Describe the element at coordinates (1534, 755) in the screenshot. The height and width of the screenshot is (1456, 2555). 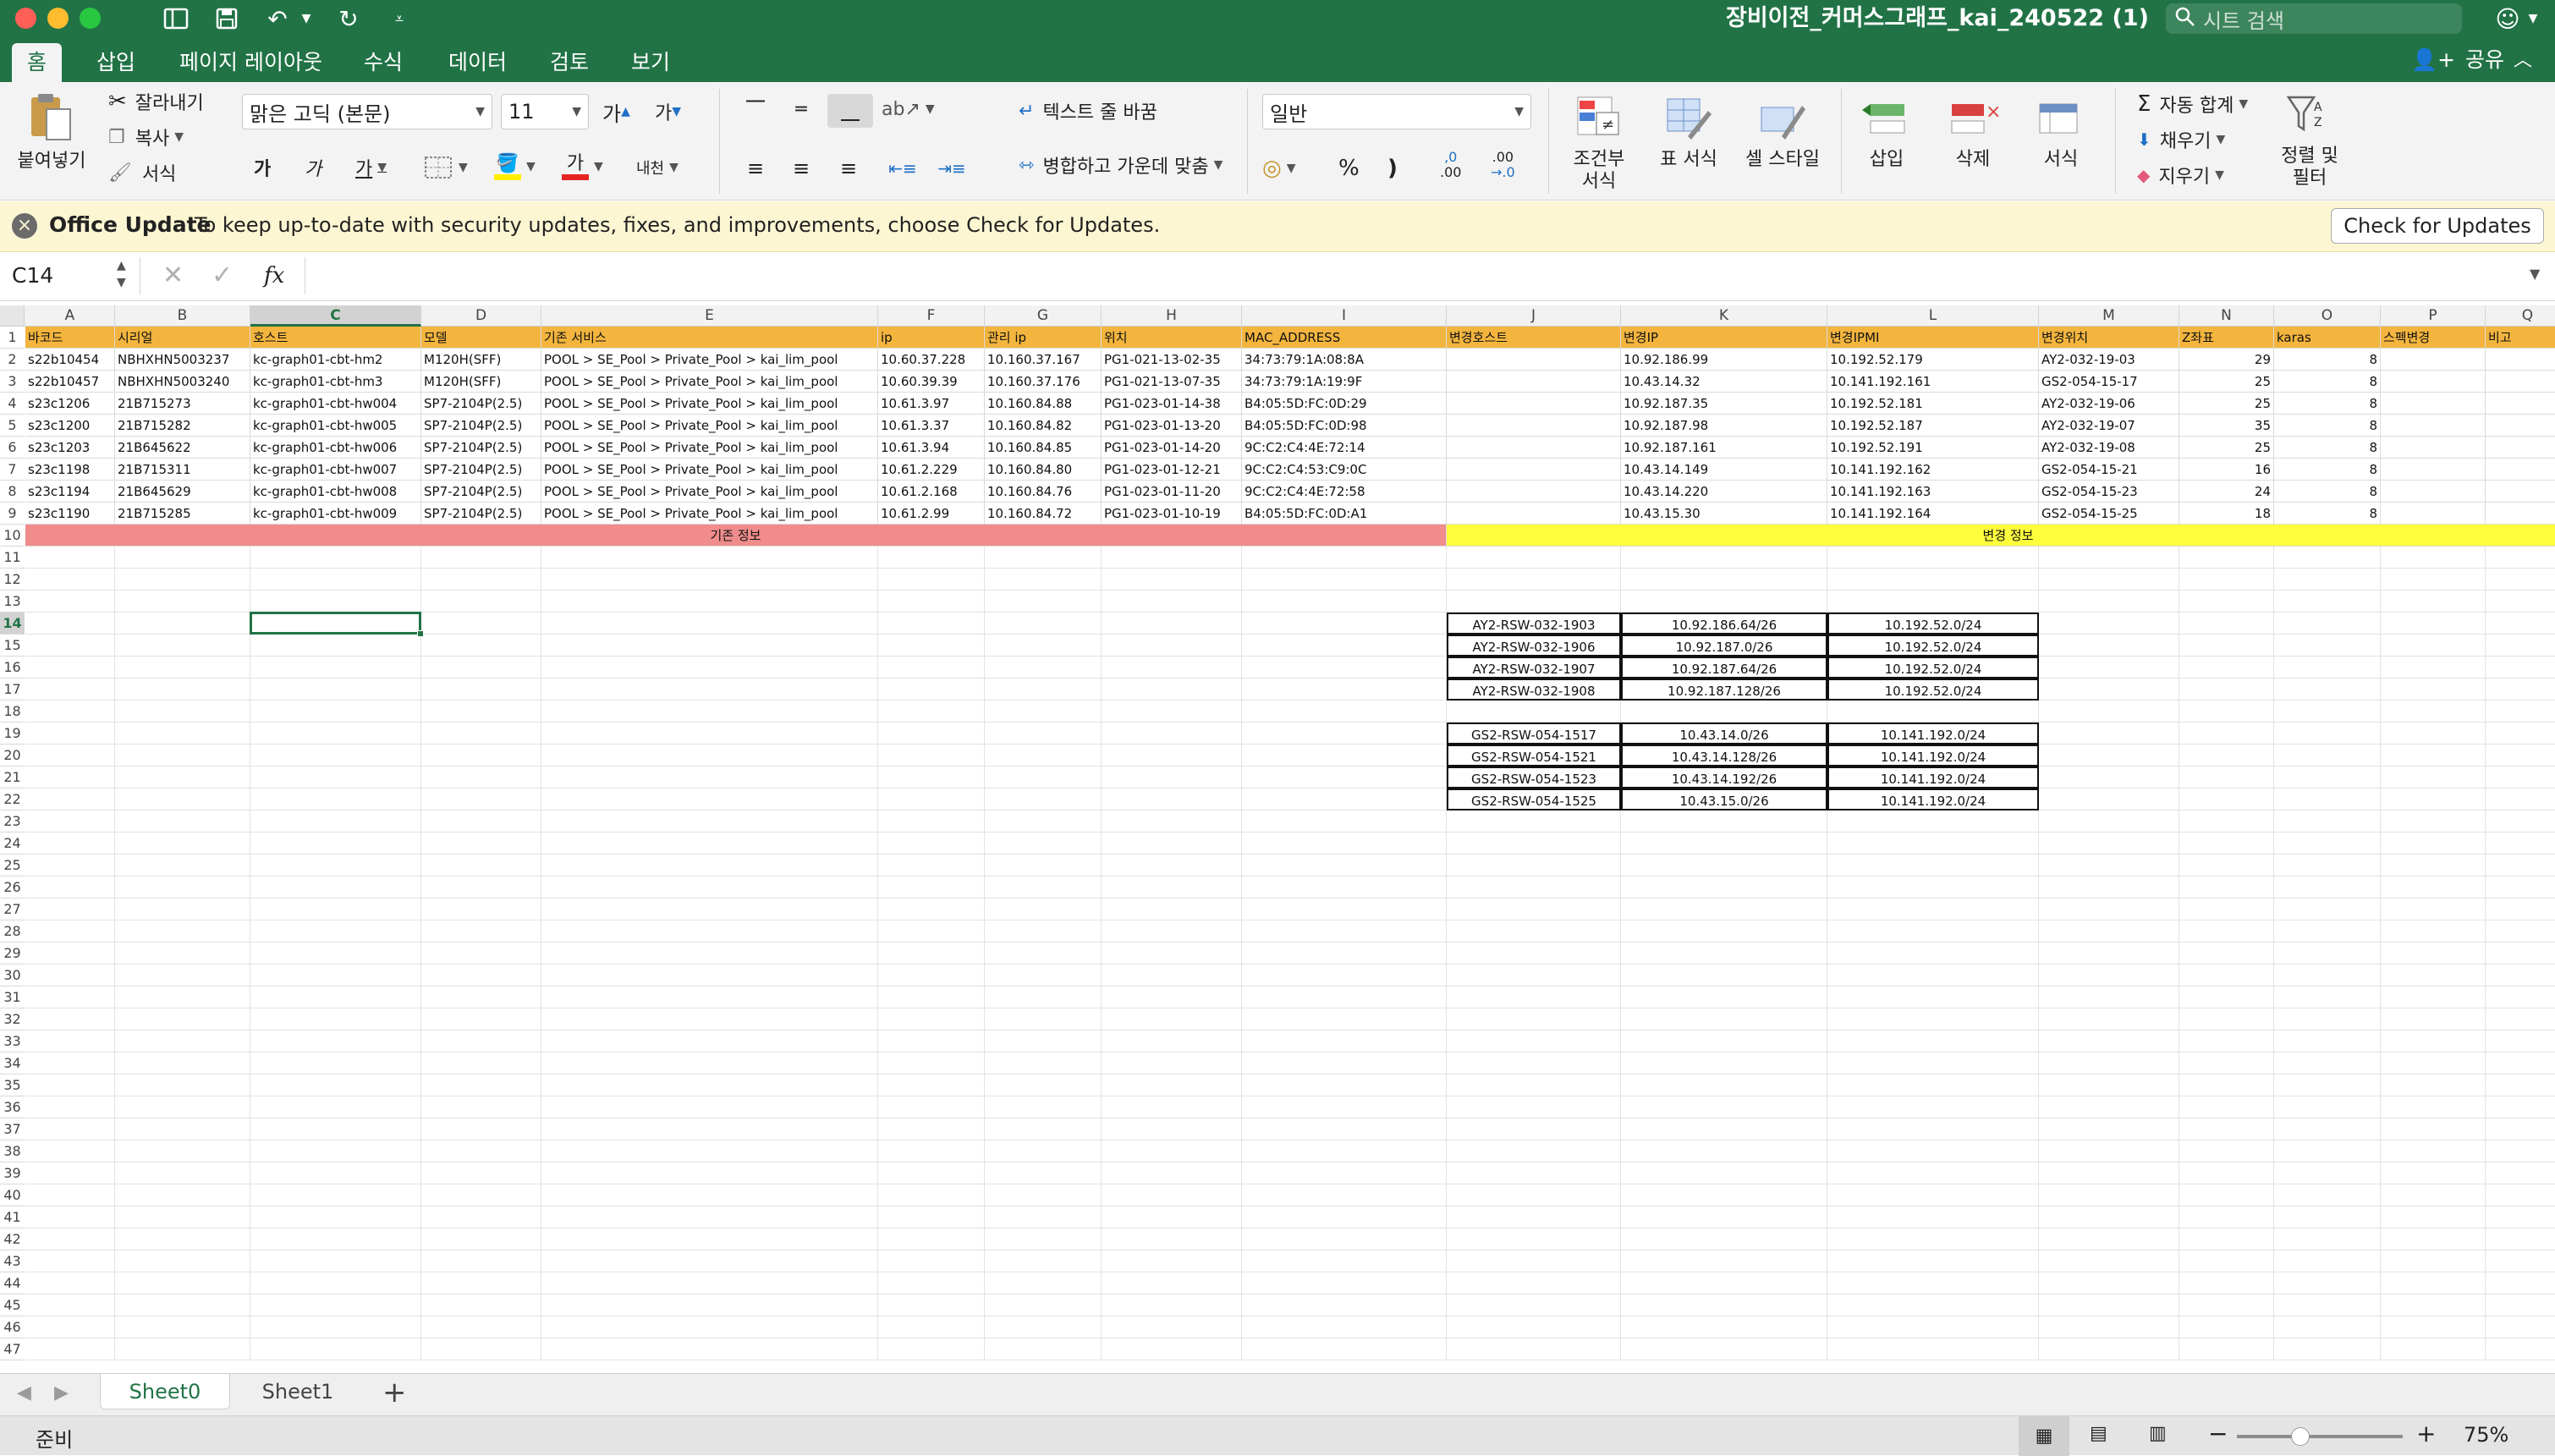
I see `subnet-cell: GS2-RSW-054-1521` at that location.